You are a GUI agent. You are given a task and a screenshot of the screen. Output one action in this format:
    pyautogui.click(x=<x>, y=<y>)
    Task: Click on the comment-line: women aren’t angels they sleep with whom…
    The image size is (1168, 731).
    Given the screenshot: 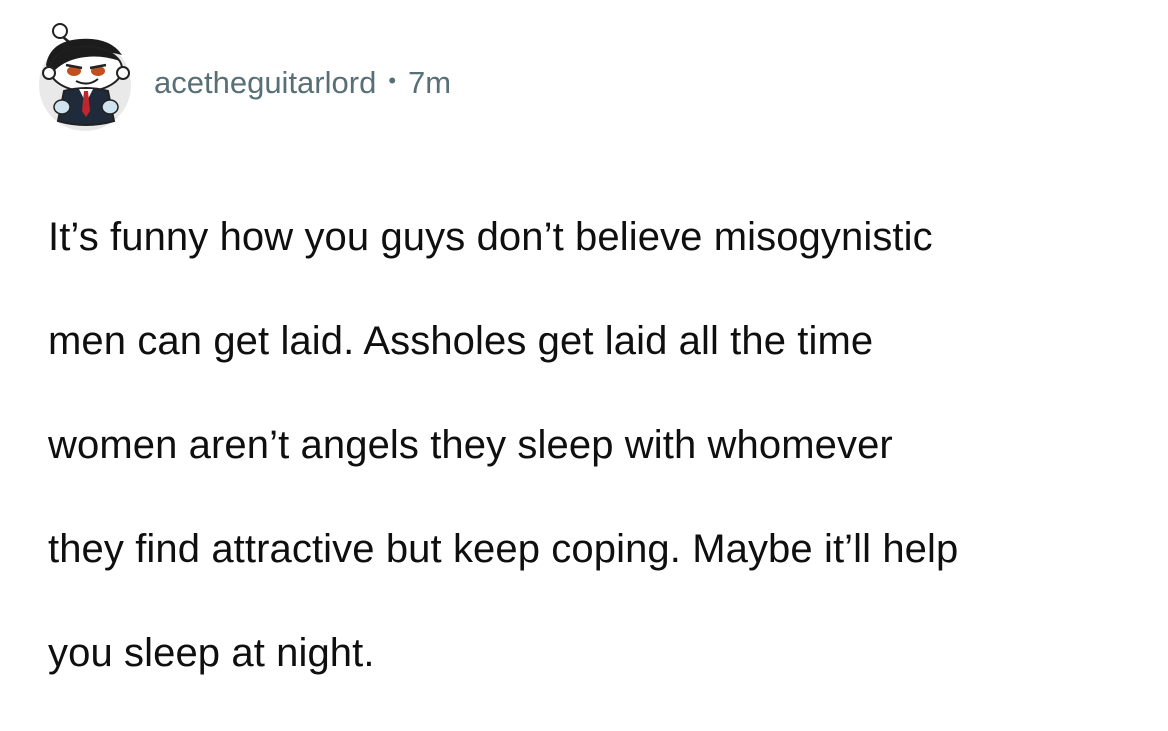 What is the action you would take?
    pyautogui.click(x=470, y=445)
    